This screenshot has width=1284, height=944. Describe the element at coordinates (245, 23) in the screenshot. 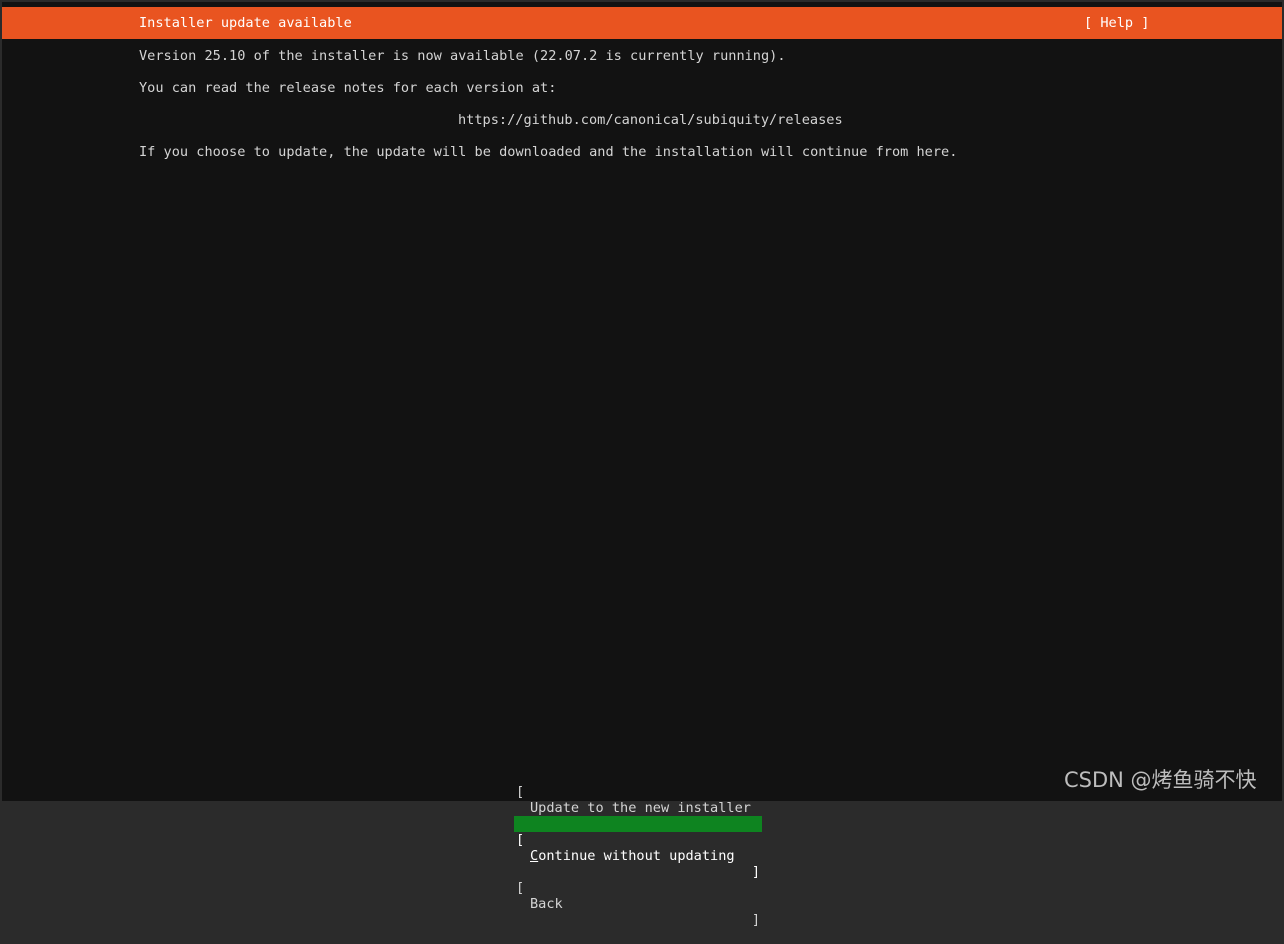

I see `page-title: Installer update available` at that location.